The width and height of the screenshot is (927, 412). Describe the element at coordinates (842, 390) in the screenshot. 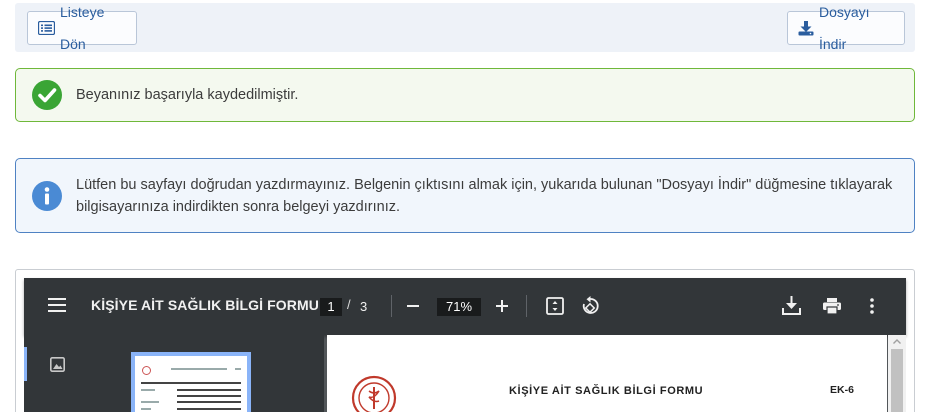

I see `document-annex-label: EK-6` at that location.